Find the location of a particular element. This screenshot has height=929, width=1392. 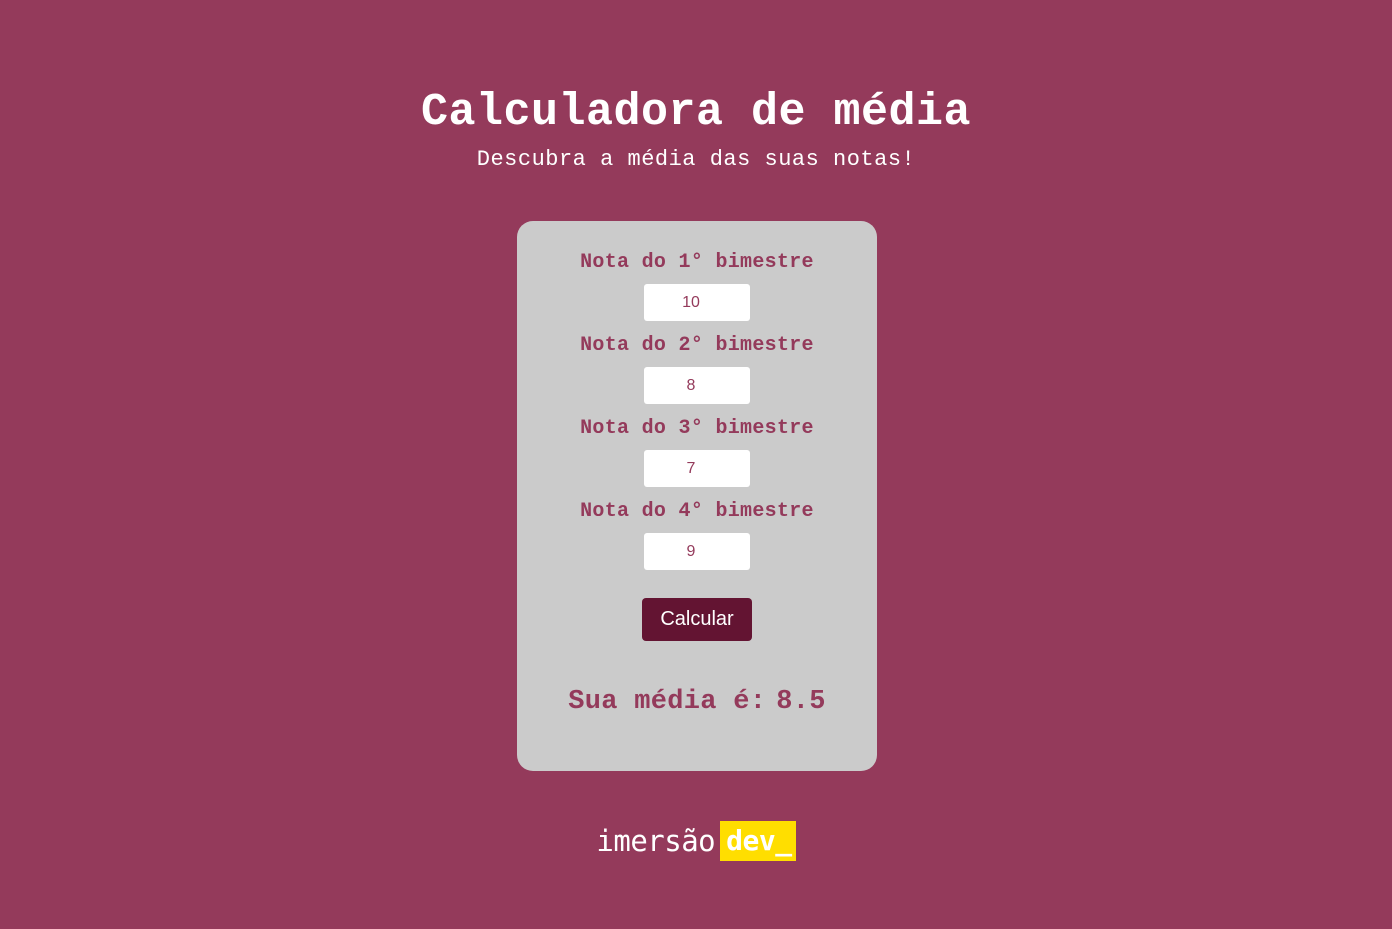

grade-label-4: Nota do 4° bimestre is located at coordinates (697, 511).